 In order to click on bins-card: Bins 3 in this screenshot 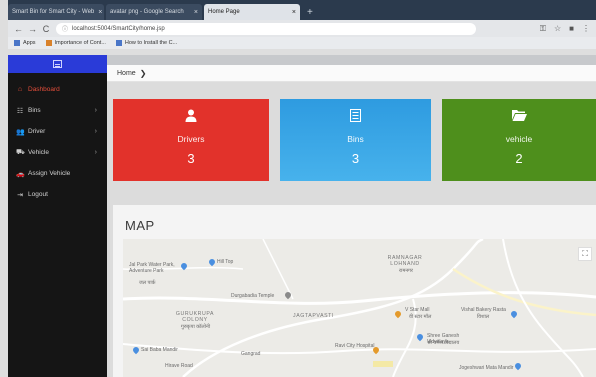, I will do `click(355, 140)`.